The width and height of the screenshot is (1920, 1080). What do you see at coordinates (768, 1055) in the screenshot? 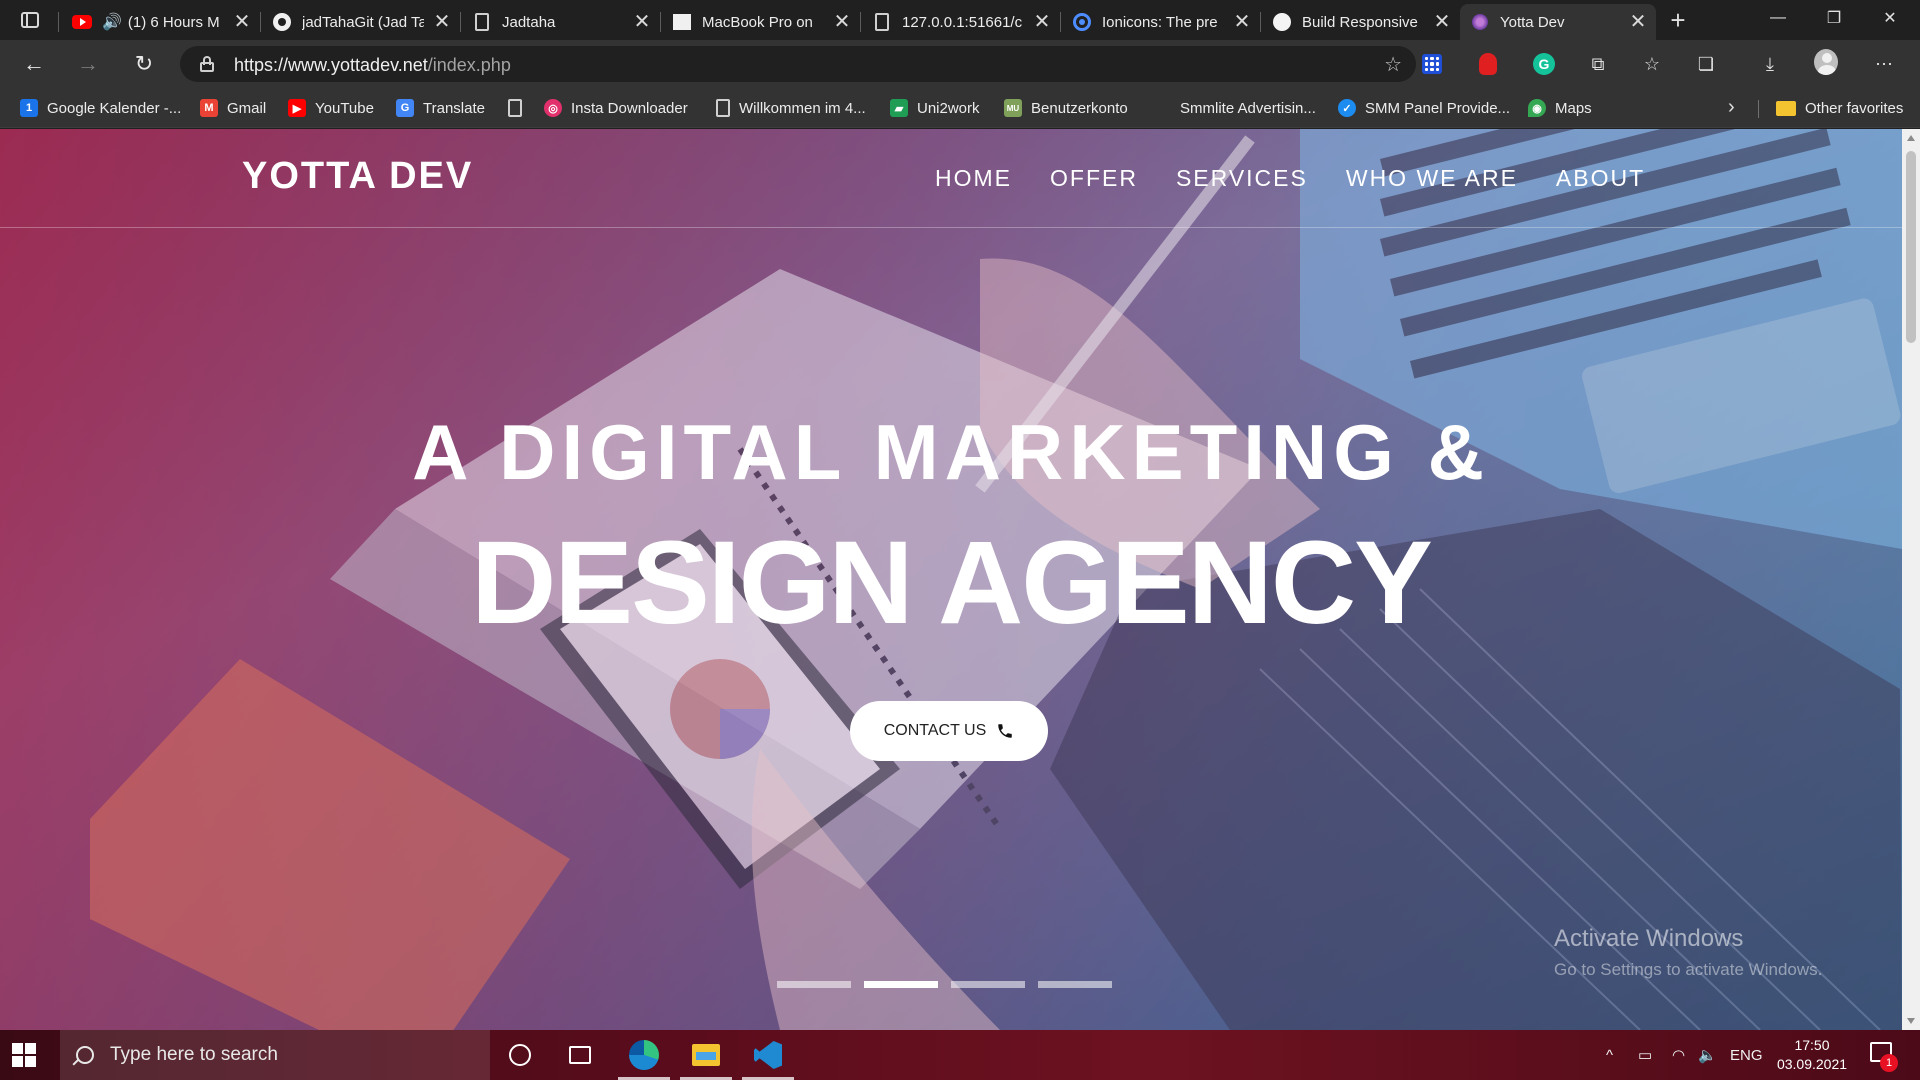
I see `taskbar-vscode` at bounding box center [768, 1055].